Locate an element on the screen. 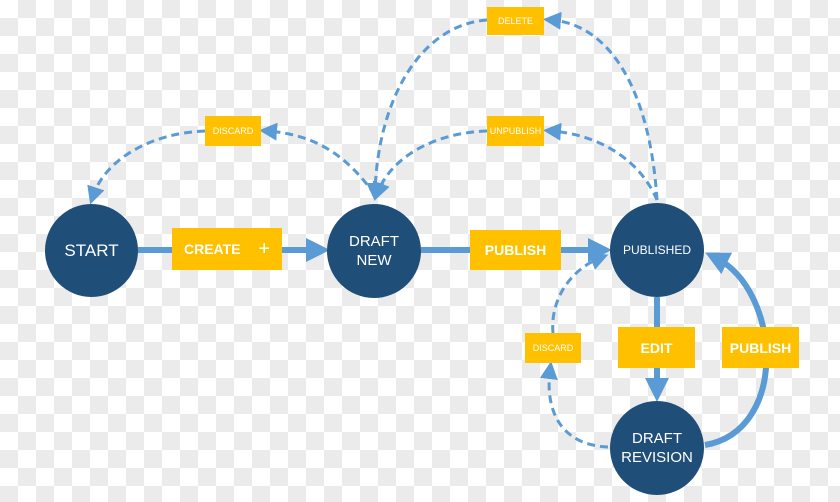 The height and width of the screenshot is (502, 840). node-draft-new-label-2: NEW is located at coordinates (374, 260).